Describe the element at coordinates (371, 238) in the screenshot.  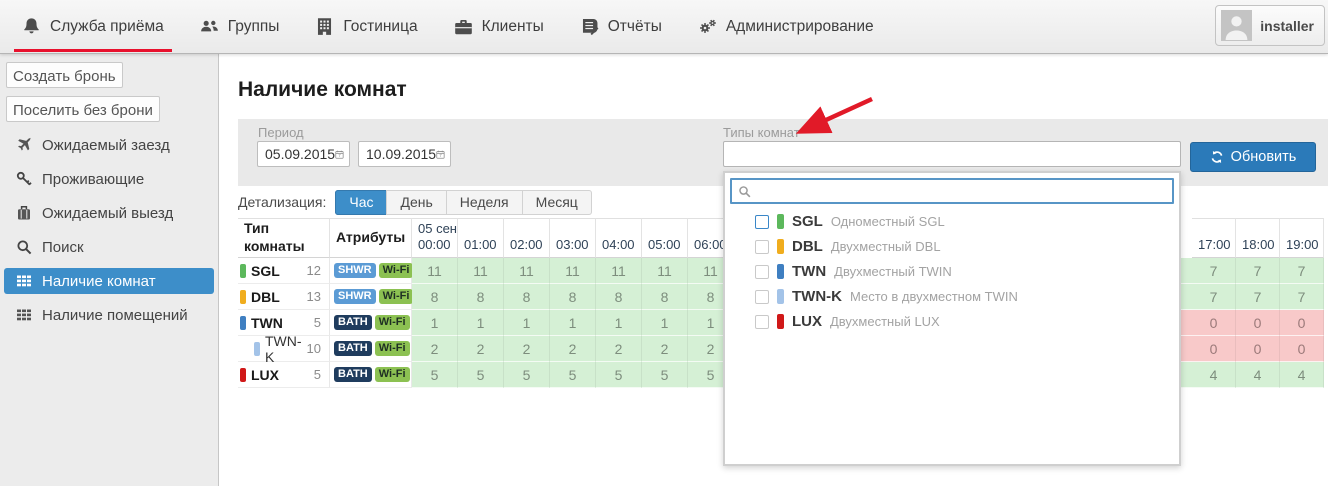
I see `col-header-attrs: Атрибуты` at that location.